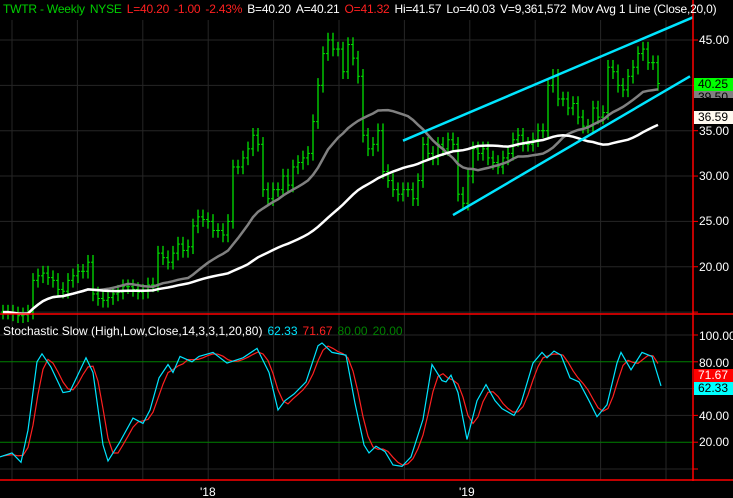 The width and height of the screenshot is (733, 498). Describe the element at coordinates (367, 9) in the screenshot. I see `open: O=41.32` at that location.